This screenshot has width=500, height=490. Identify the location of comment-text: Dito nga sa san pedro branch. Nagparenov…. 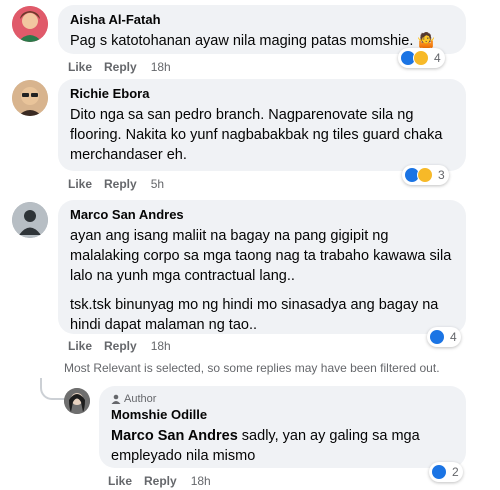
(256, 135).